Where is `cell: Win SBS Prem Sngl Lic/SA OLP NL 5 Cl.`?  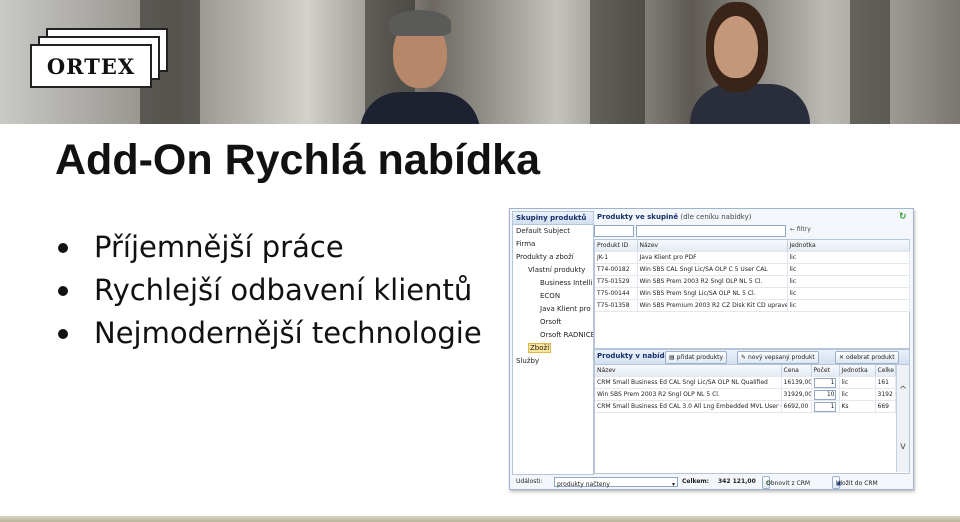 cell: Win SBS Prem Sngl Lic/SA OLP NL 5 Cl. is located at coordinates (712, 293).